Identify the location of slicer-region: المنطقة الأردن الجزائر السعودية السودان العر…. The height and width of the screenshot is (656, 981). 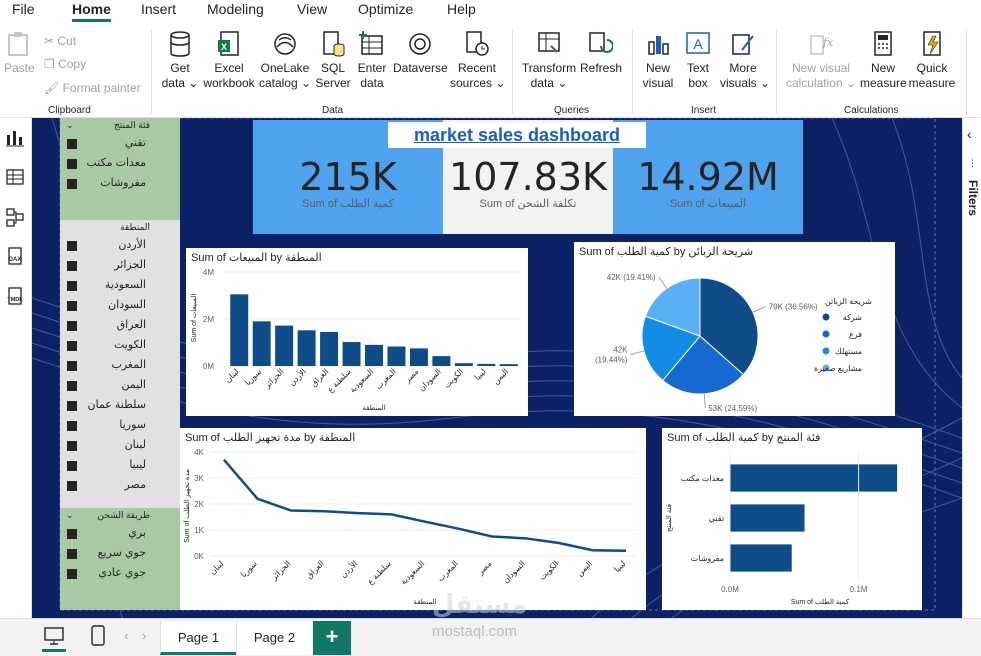
(120, 364).